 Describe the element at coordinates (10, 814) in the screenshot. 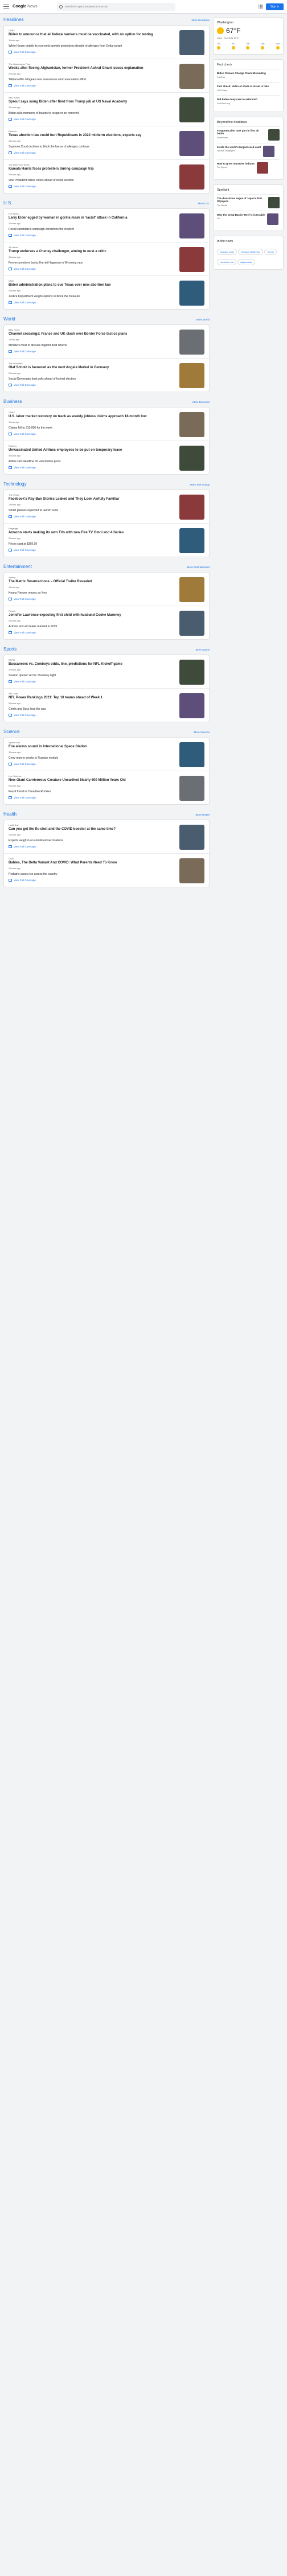

I see `section-title: Health` at that location.